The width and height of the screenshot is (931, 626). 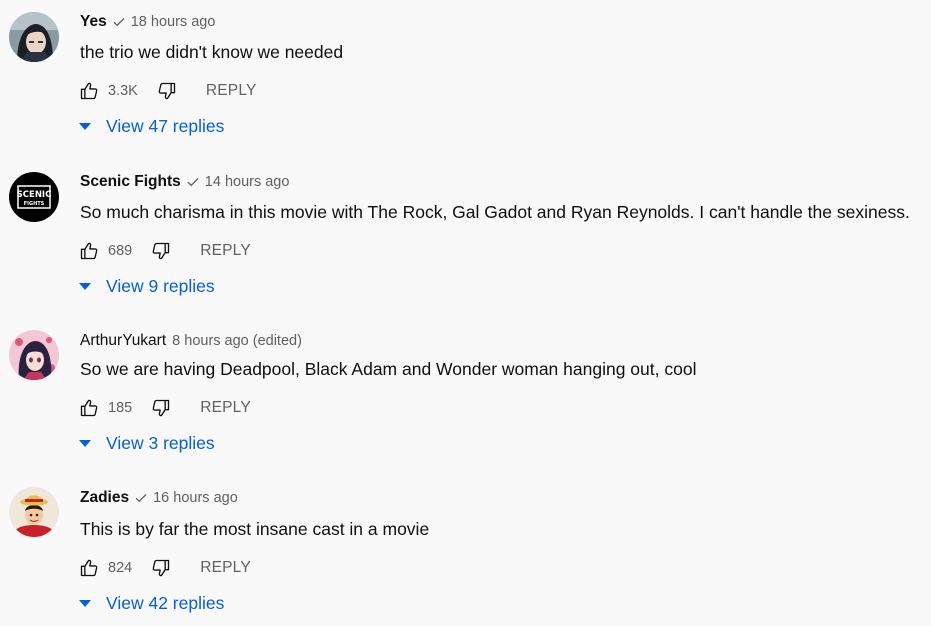 I want to click on comment-header: ArthurYukart 8 hours ago (edited), so click(x=191, y=341).